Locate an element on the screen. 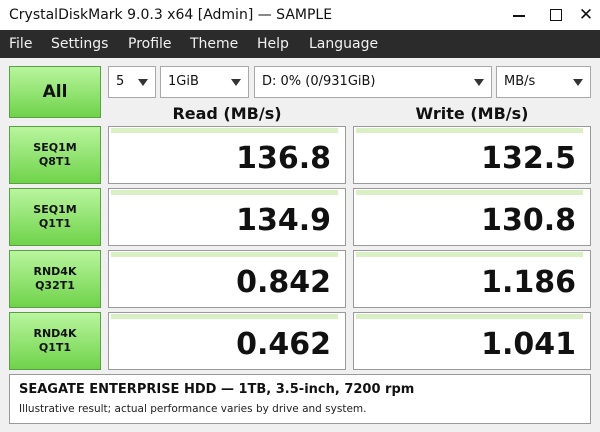 The image size is (600, 432). close-button: ✕ is located at coordinates (583, 15).